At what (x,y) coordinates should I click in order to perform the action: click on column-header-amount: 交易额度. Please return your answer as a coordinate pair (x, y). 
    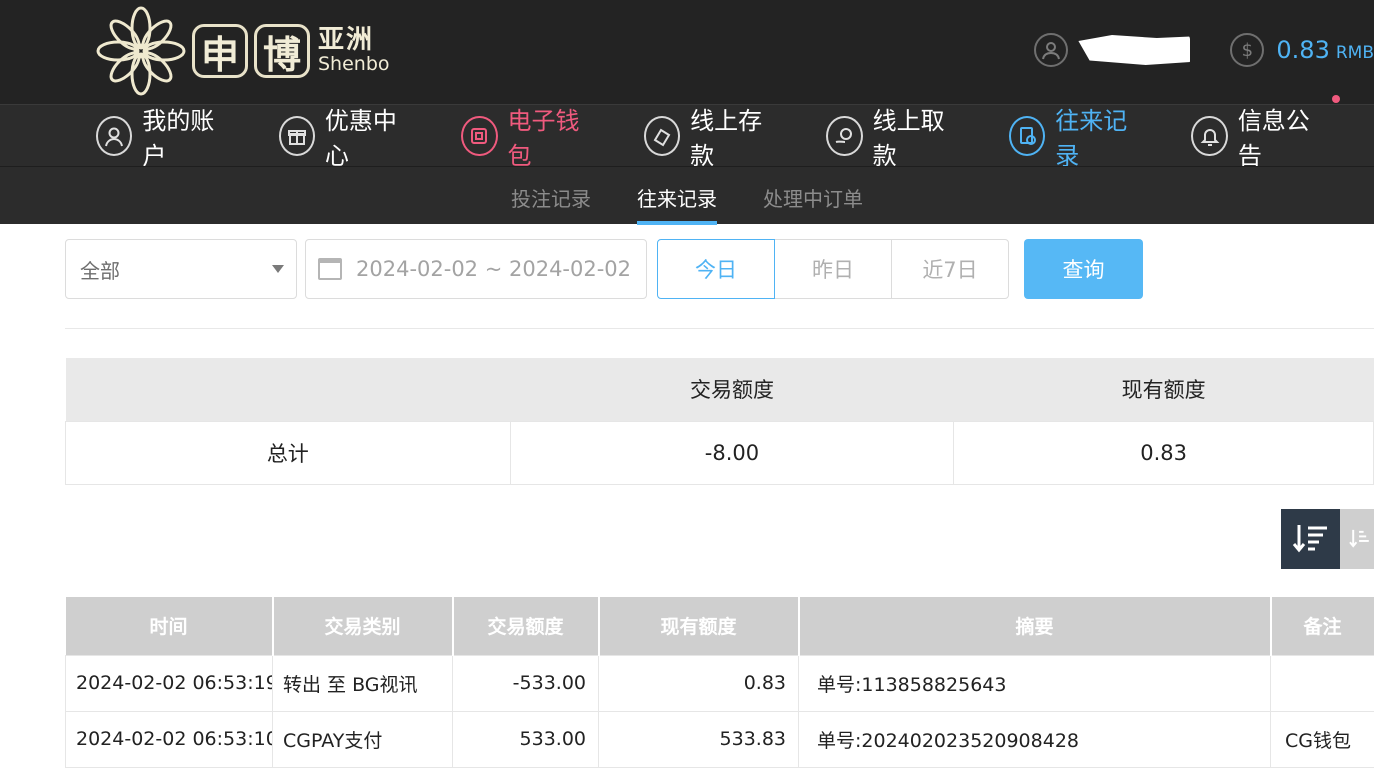
    Looking at the image, I should click on (526, 626).